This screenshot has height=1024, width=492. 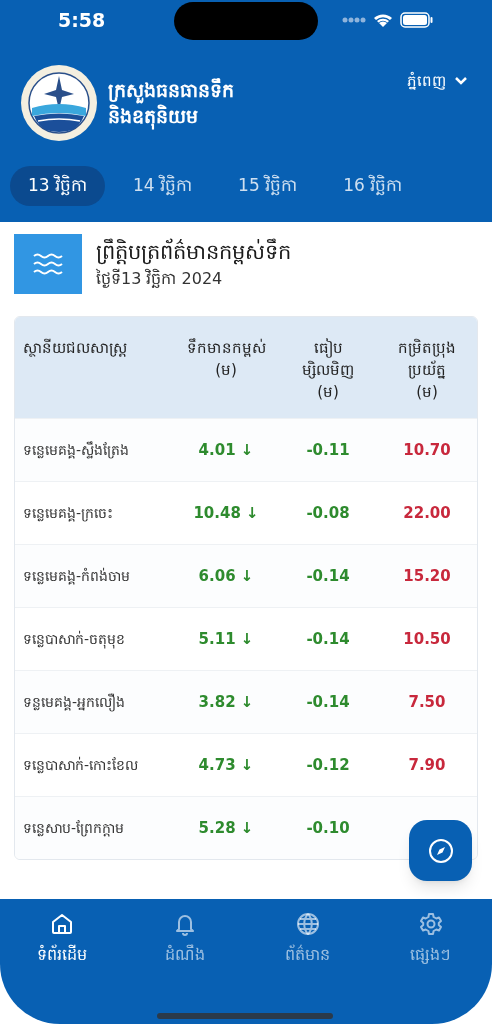 What do you see at coordinates (68, 513) in the screenshot?
I see `table-cell-text: ទន្លេមេគង្គ-ក្រចេះ` at bounding box center [68, 513].